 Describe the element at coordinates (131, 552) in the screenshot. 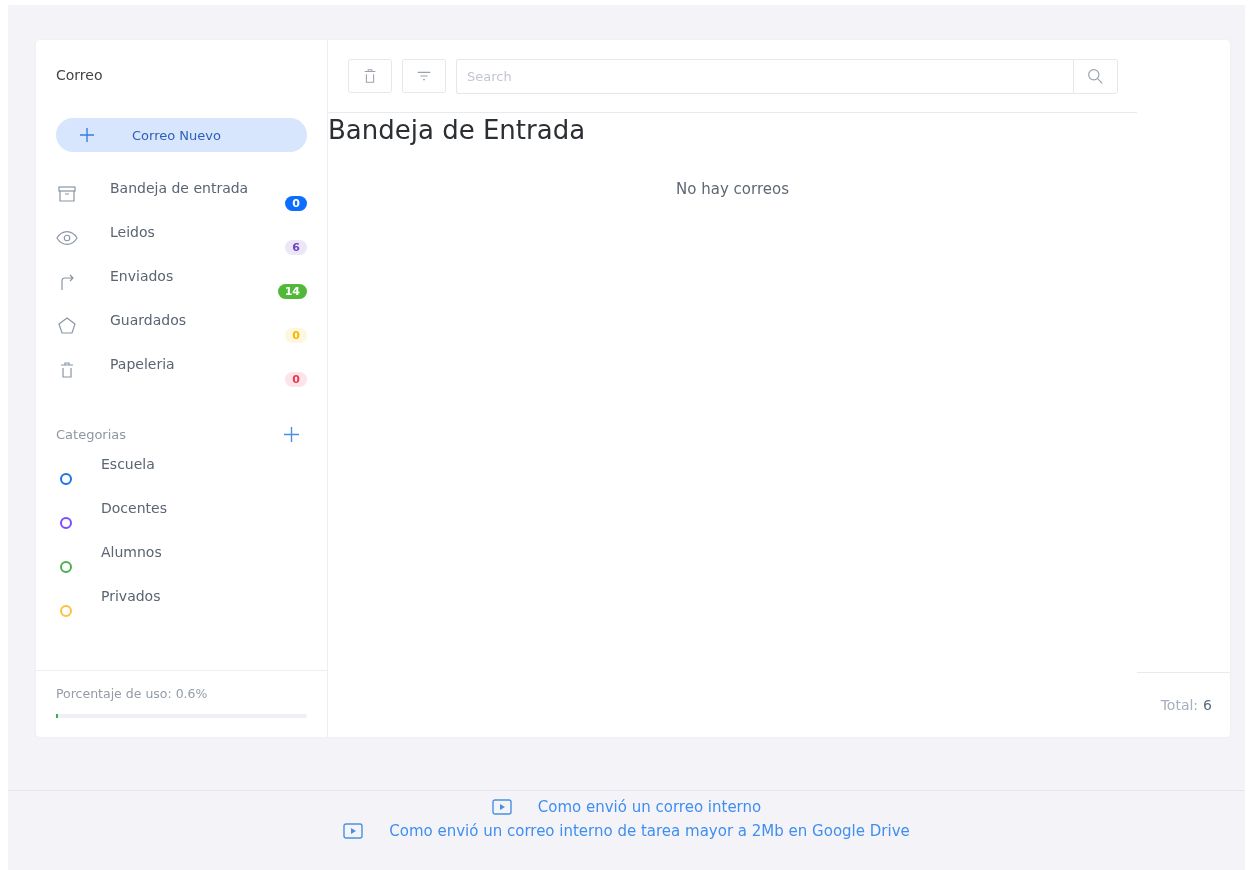

I see `category-item: Alumnos` at that location.